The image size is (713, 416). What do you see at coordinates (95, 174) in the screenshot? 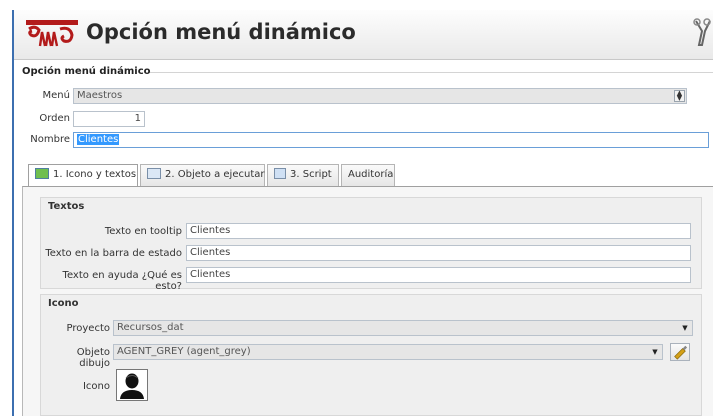
I see `tab-label: 1. Icono y textos` at bounding box center [95, 174].